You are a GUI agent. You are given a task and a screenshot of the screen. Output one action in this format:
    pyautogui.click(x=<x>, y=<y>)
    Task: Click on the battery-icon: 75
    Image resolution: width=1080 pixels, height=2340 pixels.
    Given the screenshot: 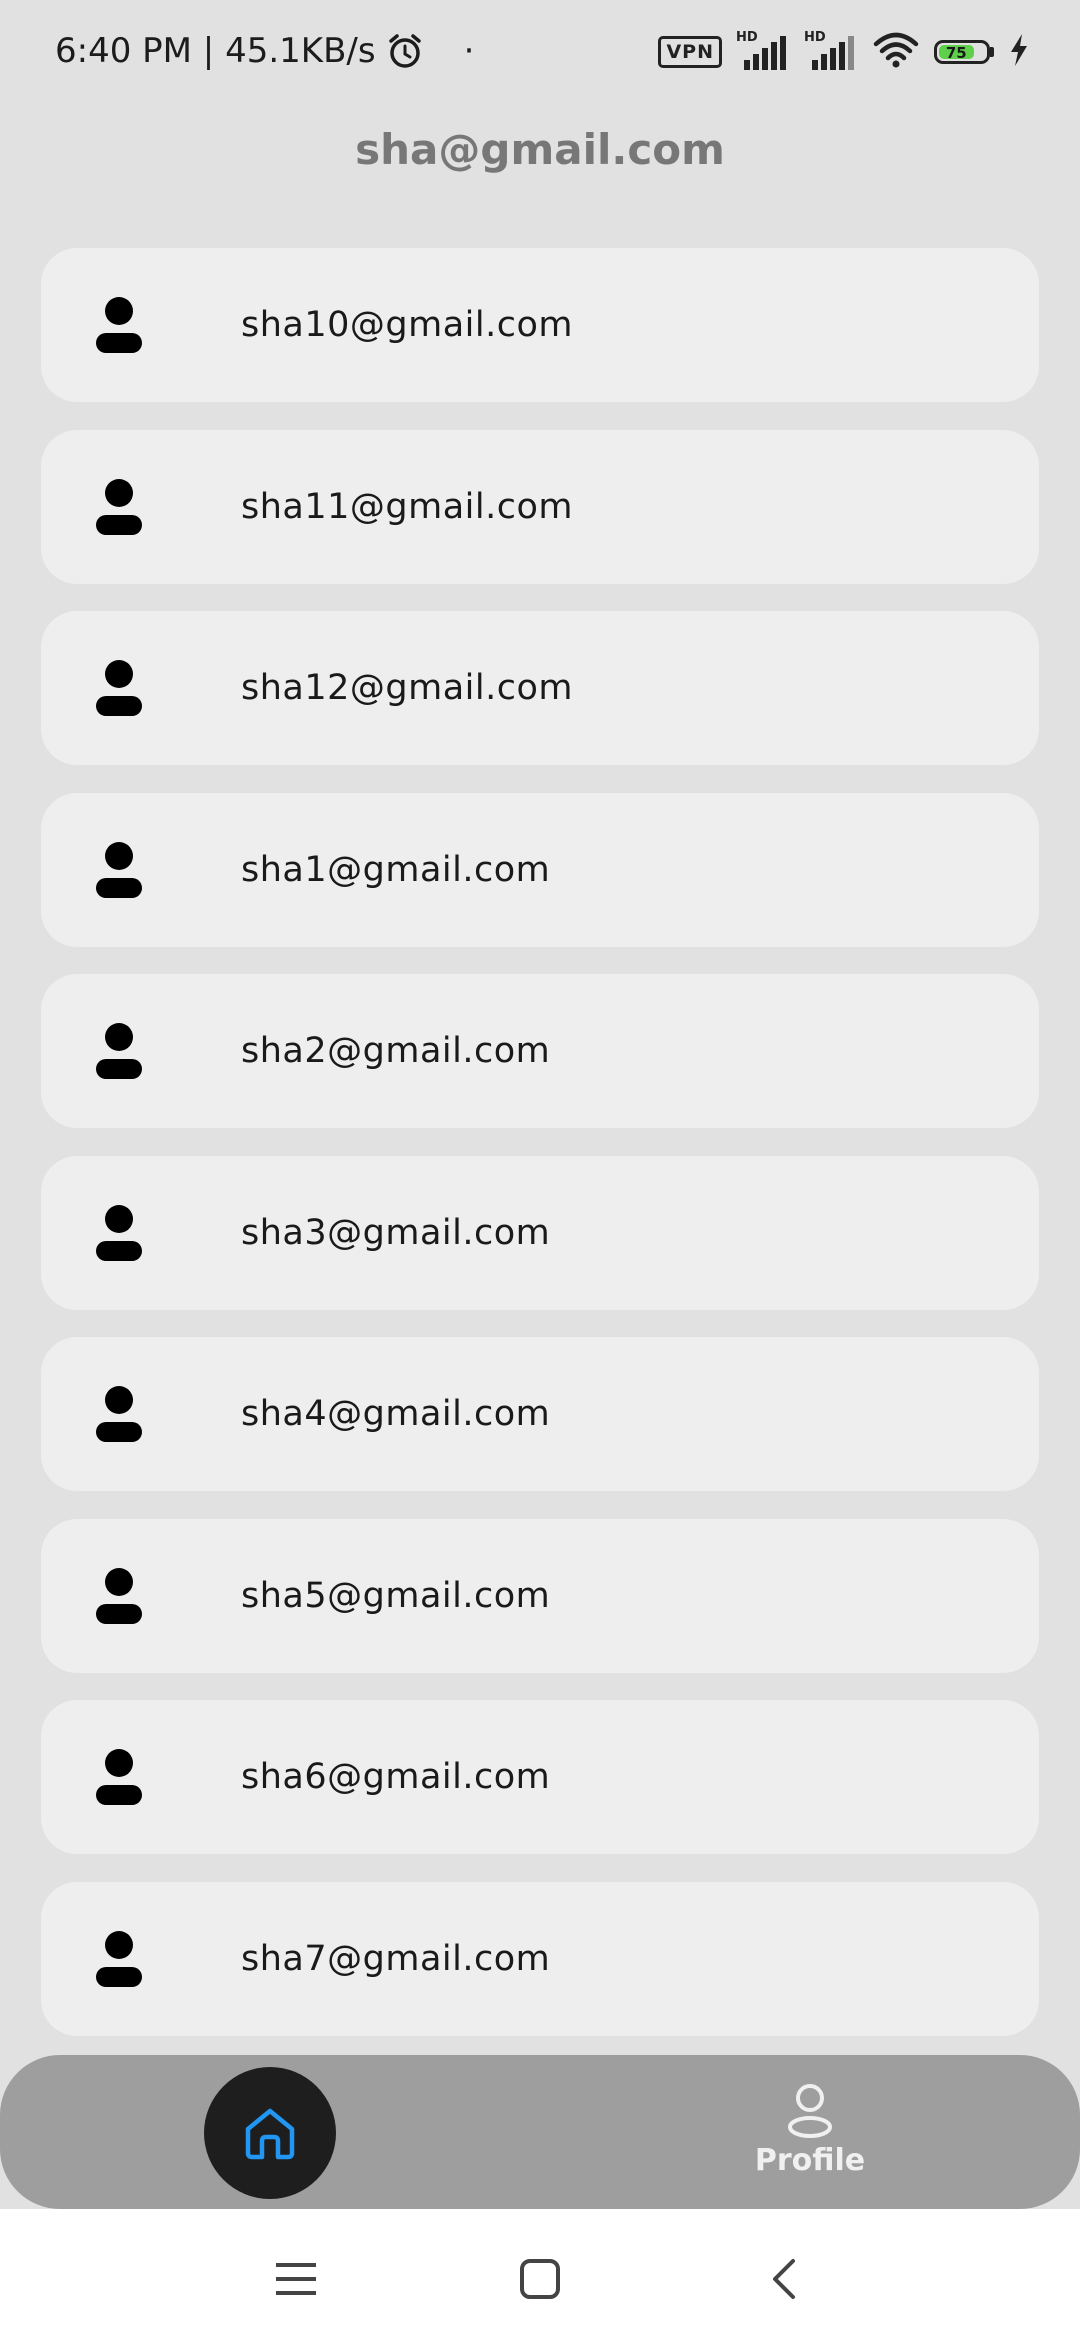 What is the action you would take?
    pyautogui.click(x=964, y=52)
    